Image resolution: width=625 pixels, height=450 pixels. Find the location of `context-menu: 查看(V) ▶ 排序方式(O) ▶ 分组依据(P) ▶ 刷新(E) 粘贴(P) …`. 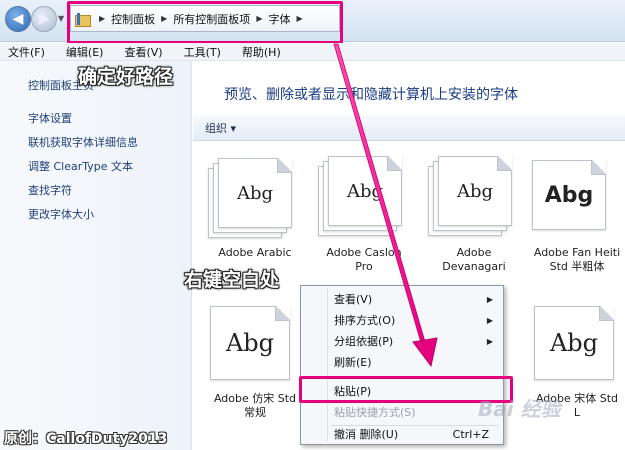

context-menu: 查看(V) ▶ 排序方式(O) ▶ 分组依据(P) ▶ 刷新(E) 粘贴(P) … is located at coordinates (402, 365).